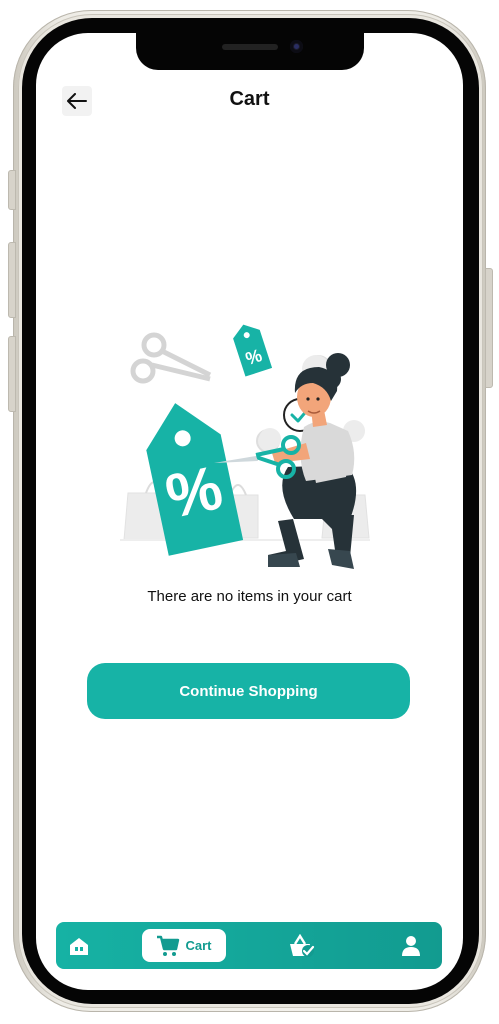  I want to click on nav-home, so click(79, 945).